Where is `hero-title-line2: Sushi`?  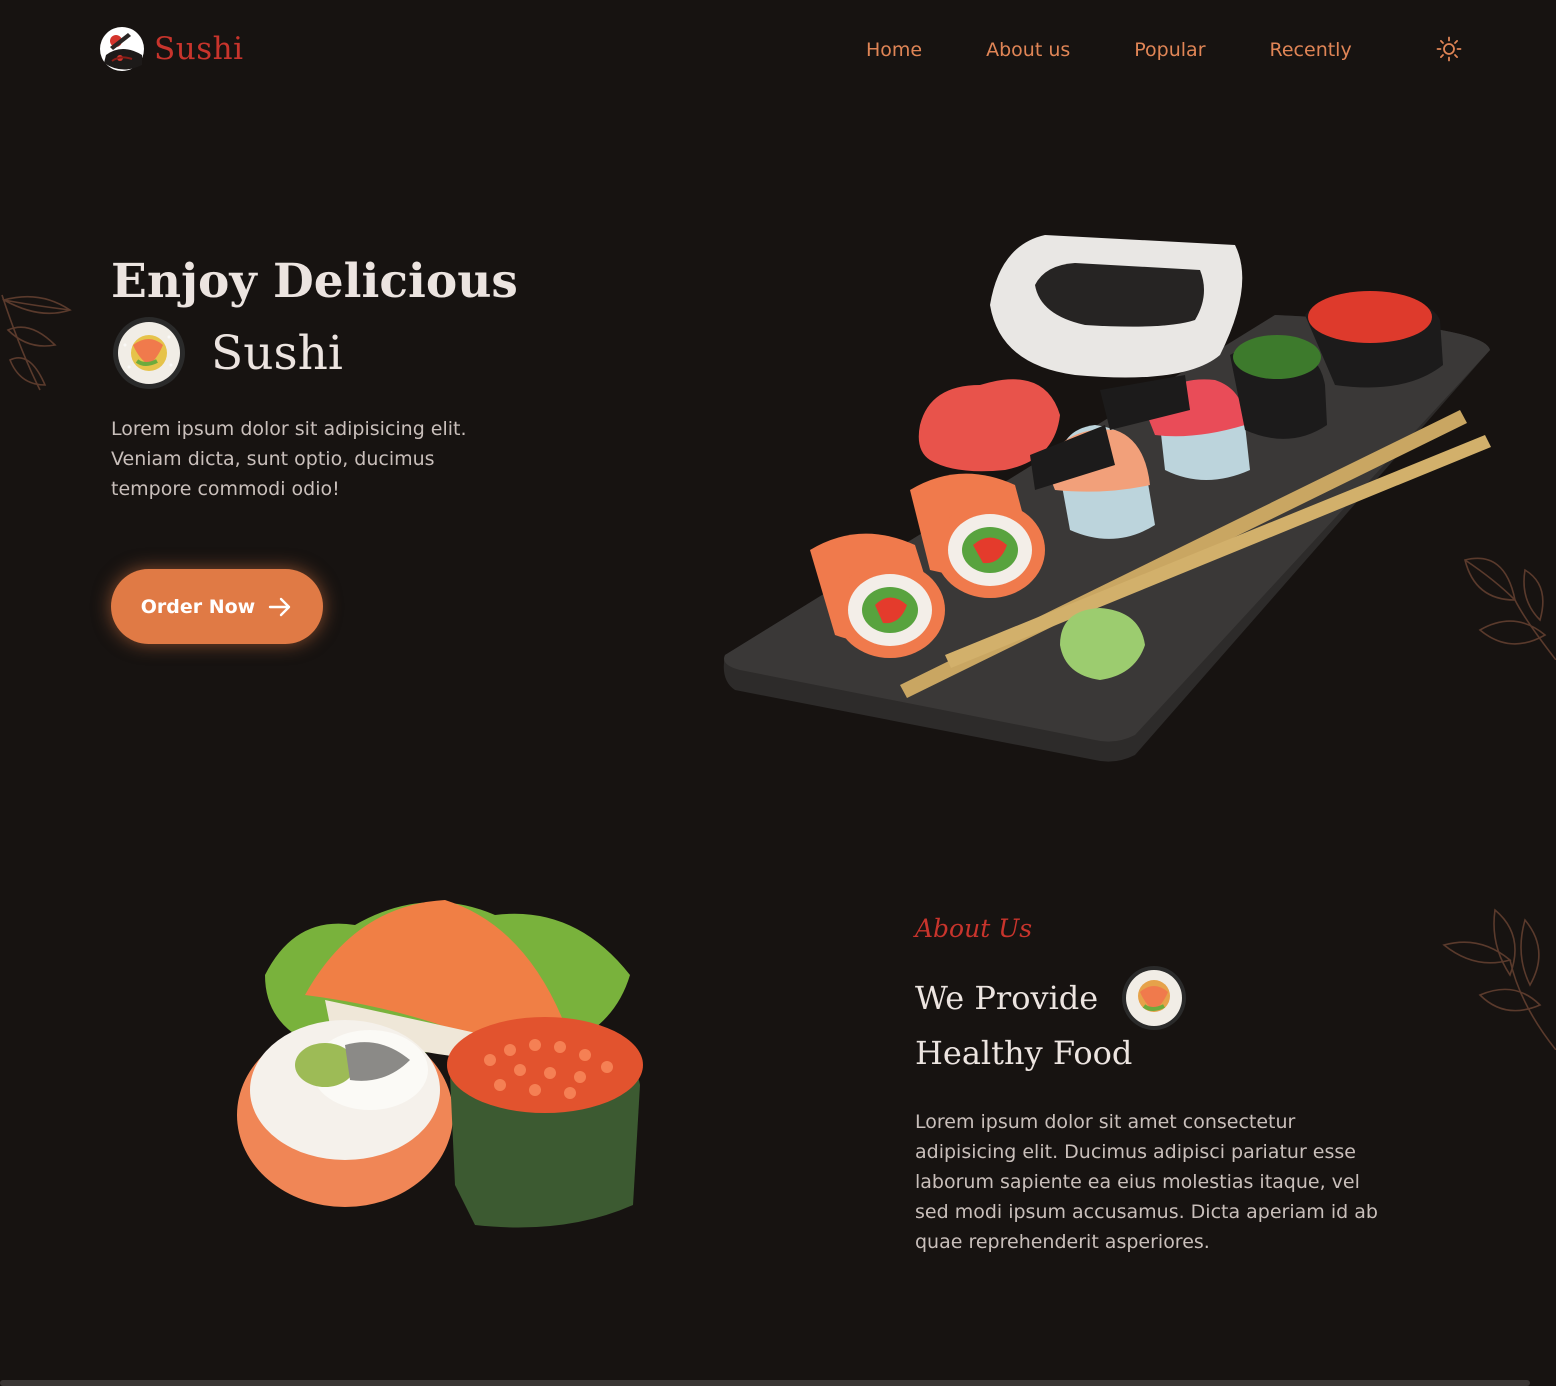 hero-title-line2: Sushi is located at coordinates (277, 353).